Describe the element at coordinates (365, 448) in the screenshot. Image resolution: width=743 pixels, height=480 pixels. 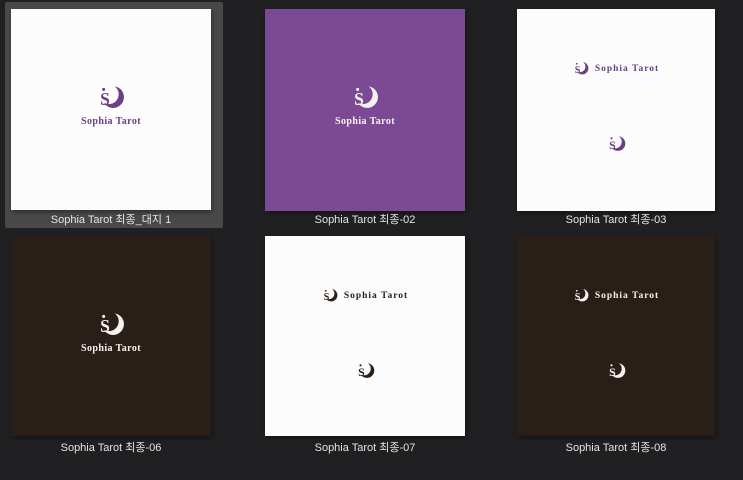
I see `artboard-label-5: Sophia Tarot 최종-07` at that location.